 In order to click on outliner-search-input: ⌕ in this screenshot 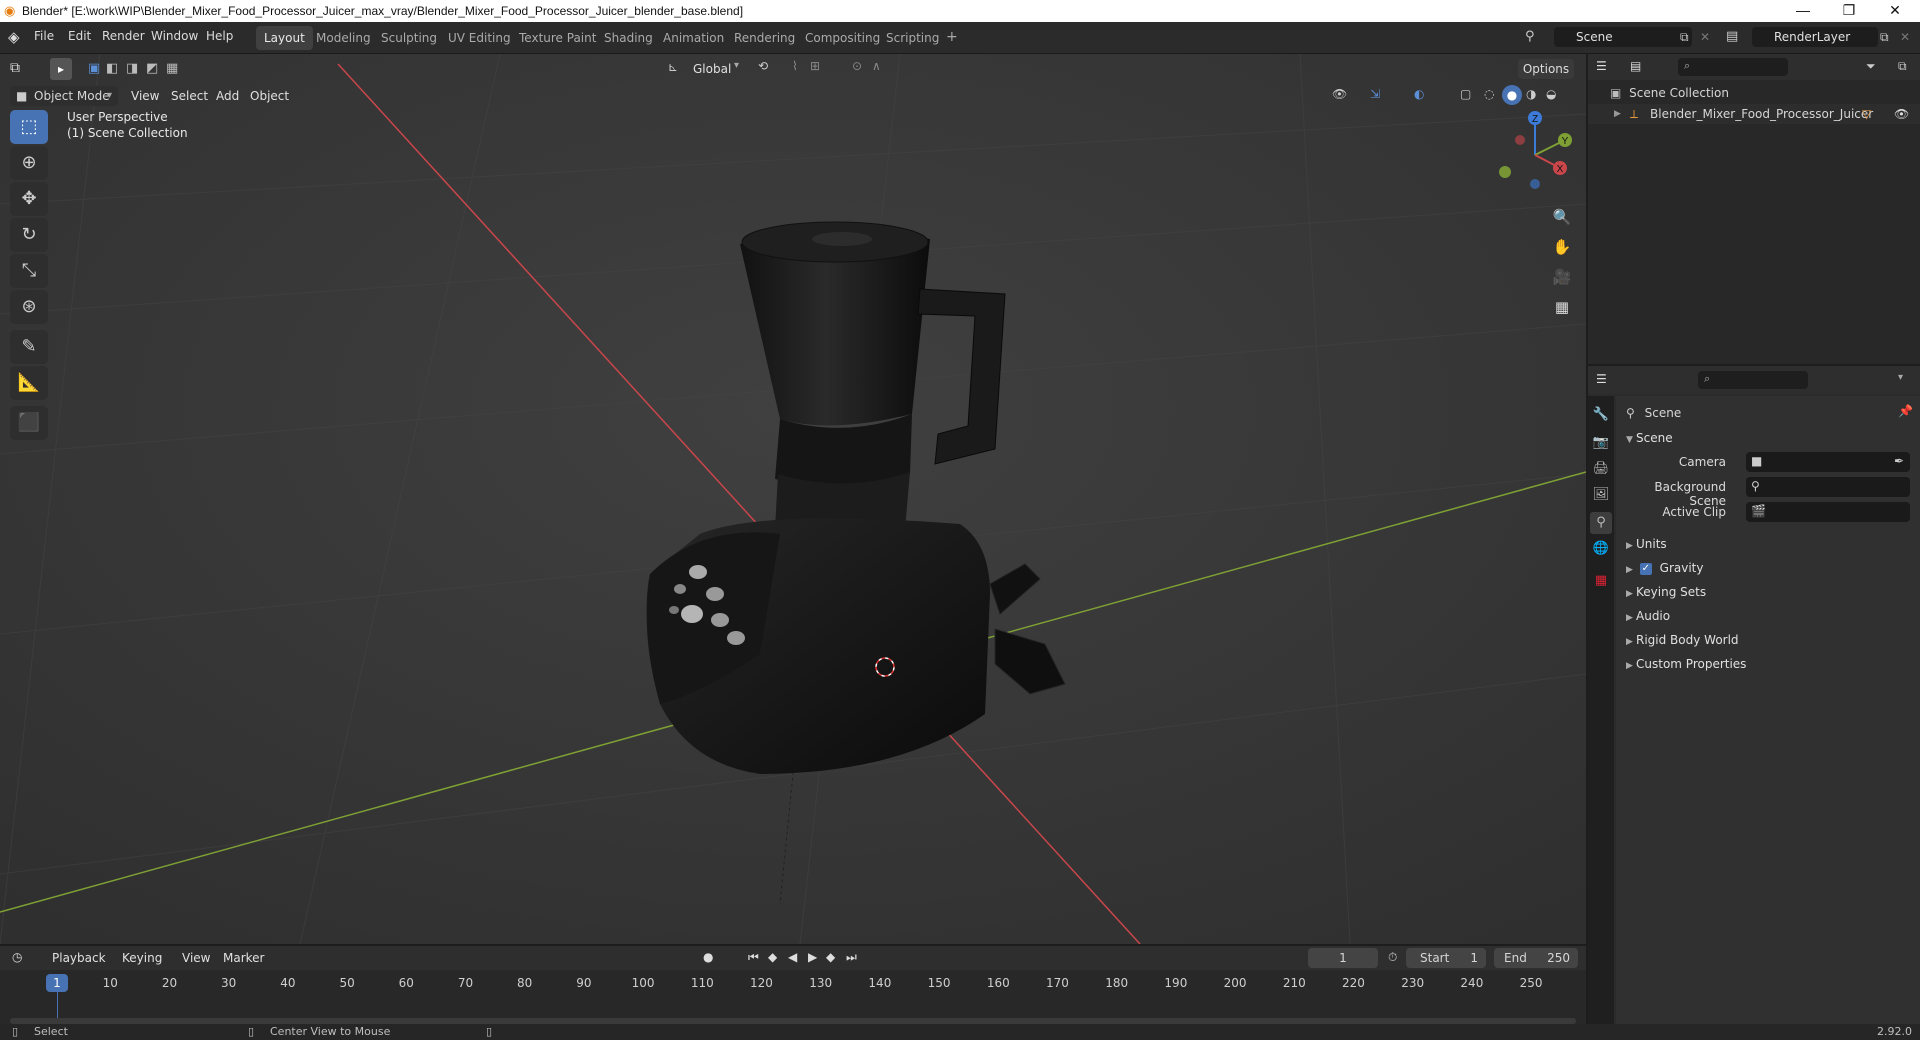, I will do `click(1733, 67)`.